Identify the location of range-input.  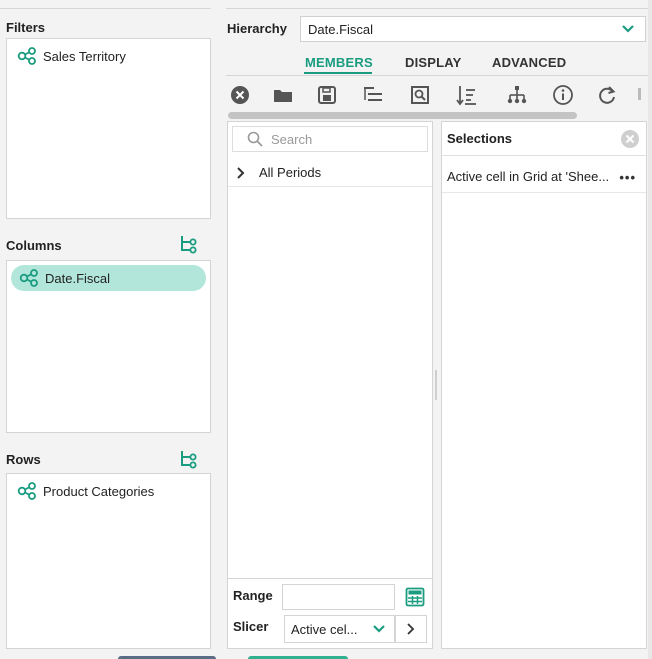
(338, 597).